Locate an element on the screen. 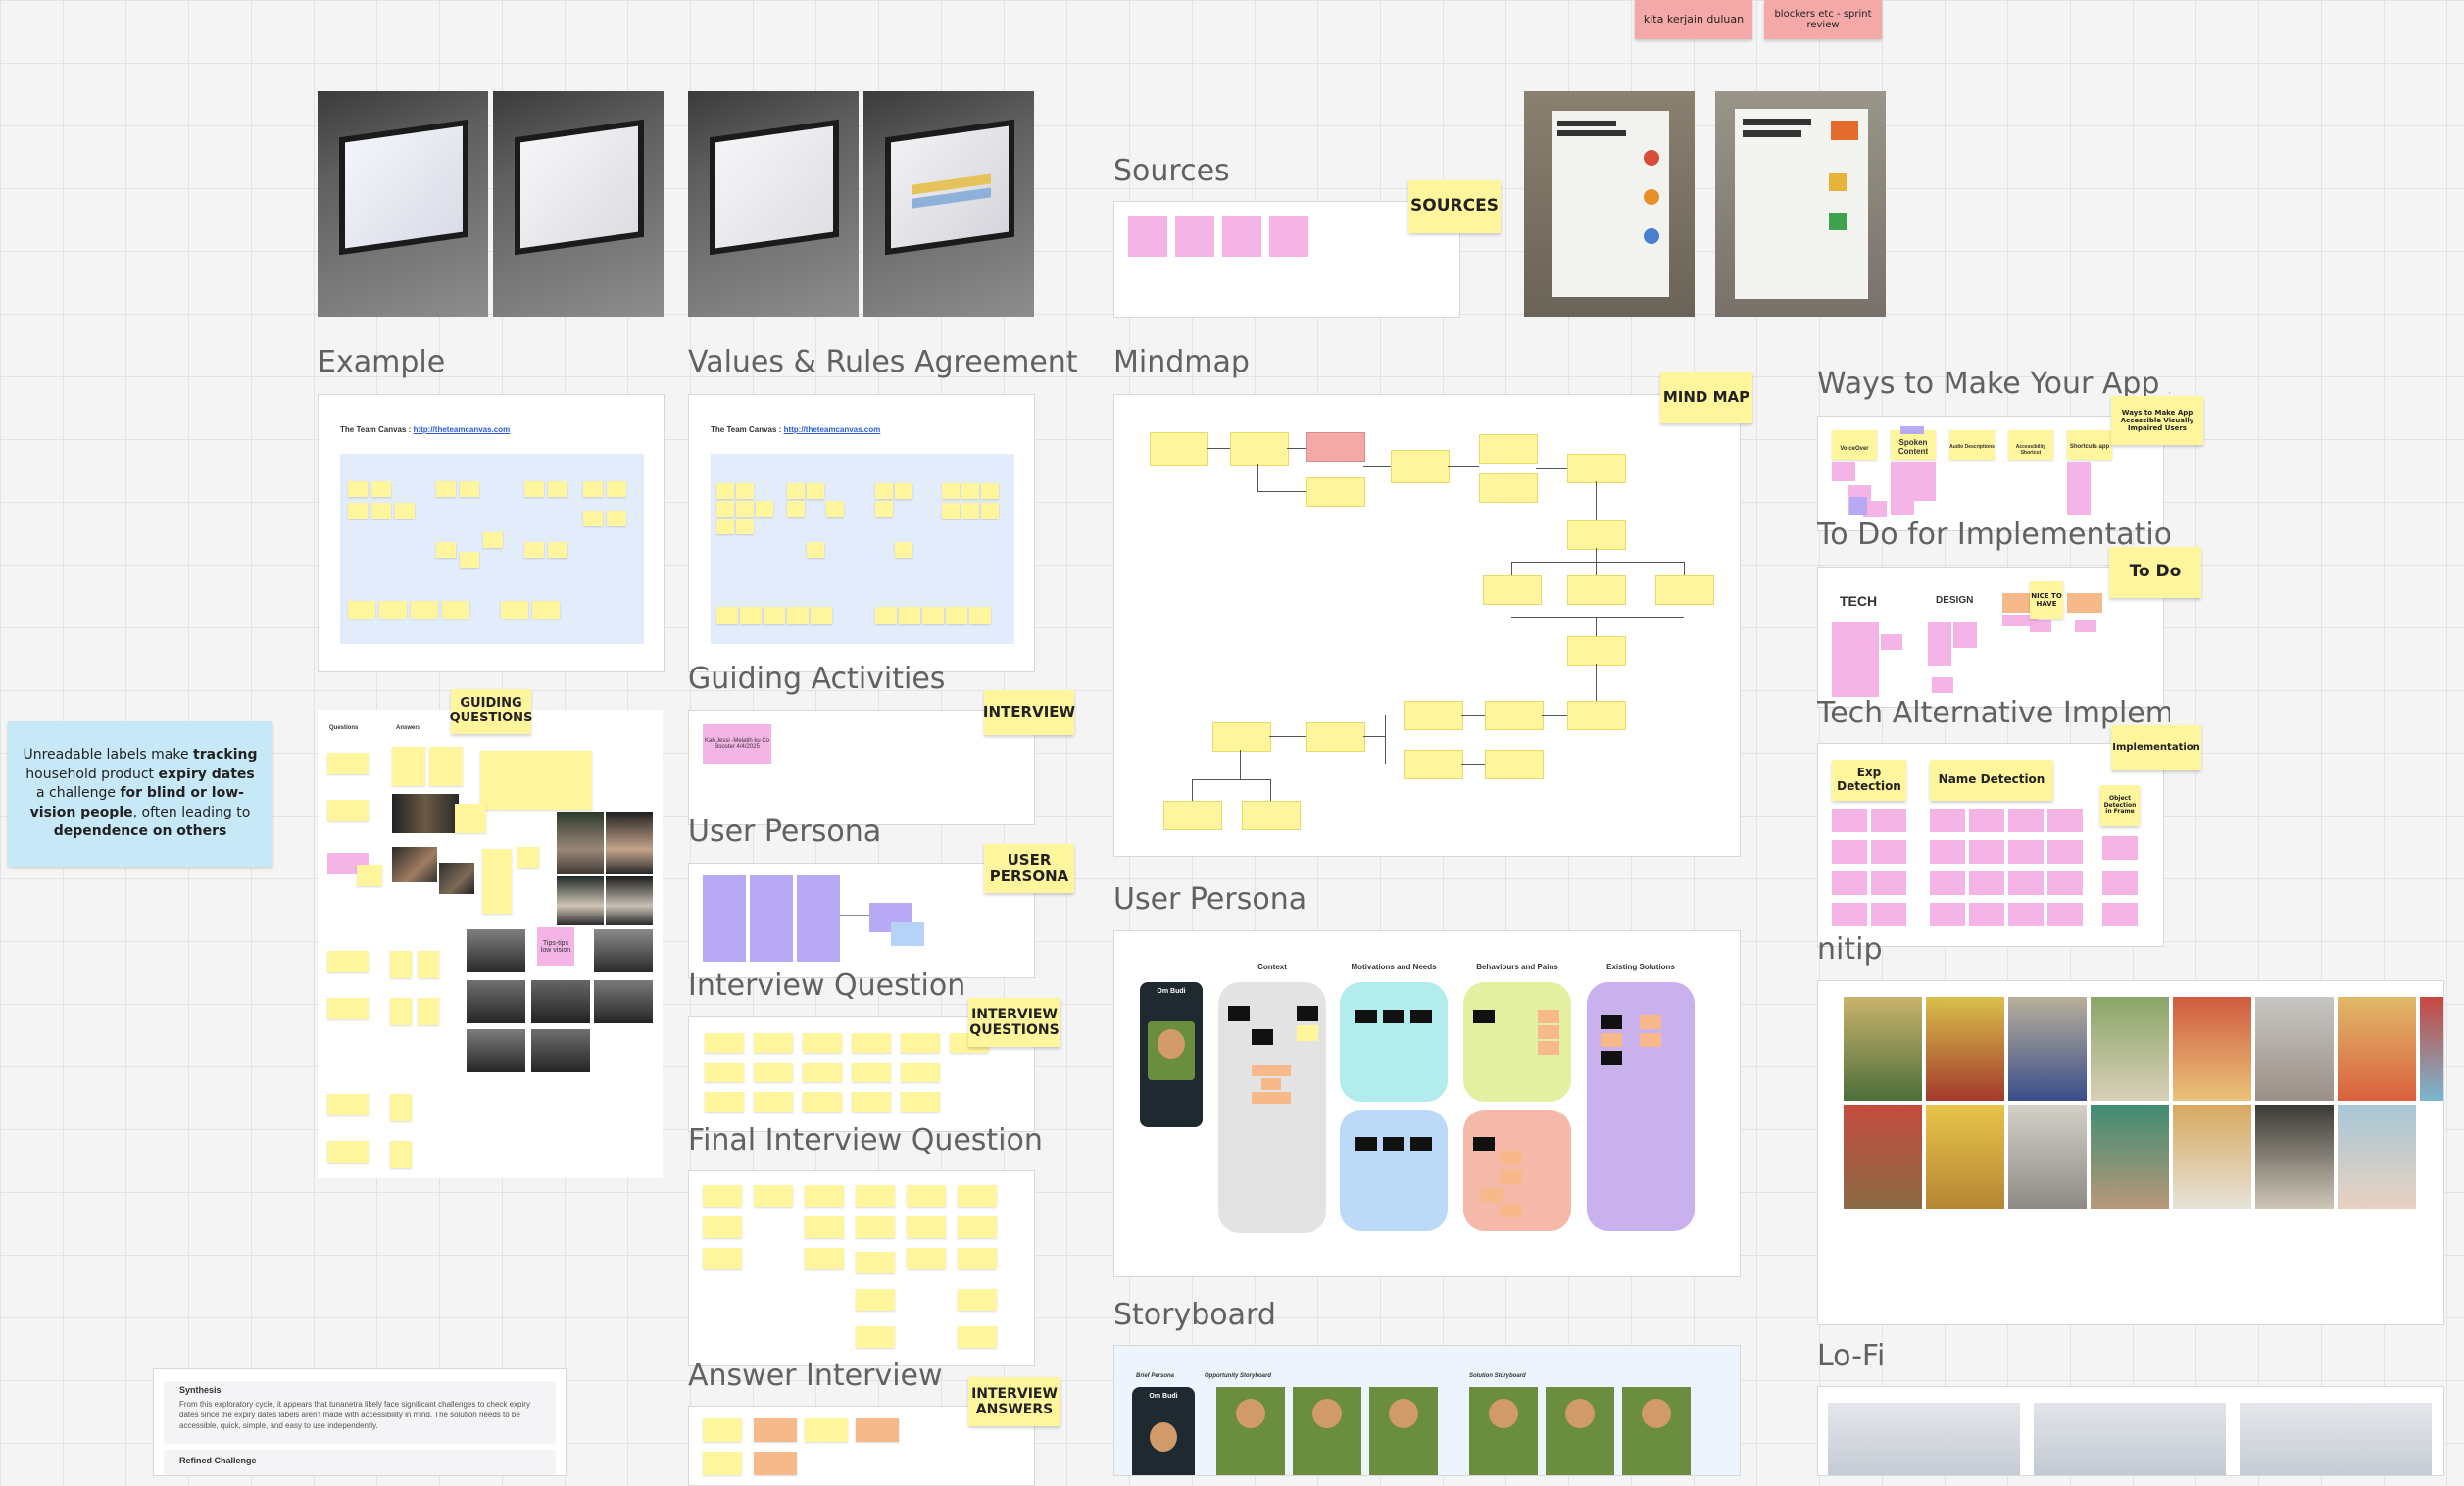 Image resolution: width=2464 pixels, height=1486 pixels. frame-lofi is located at coordinates (2131, 1431).